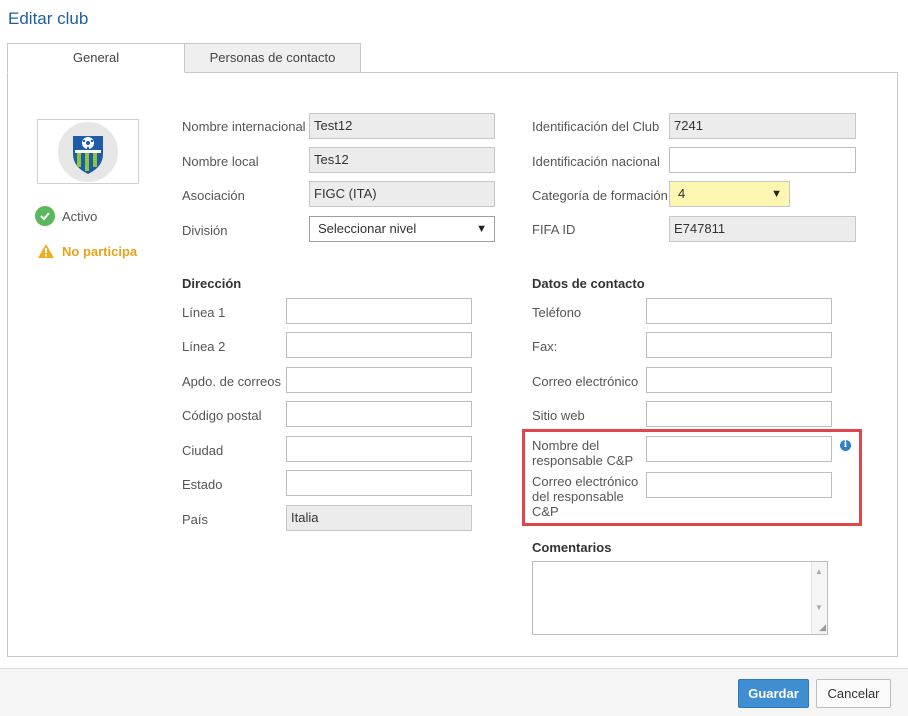  I want to click on check-circle-icon, so click(45, 216).